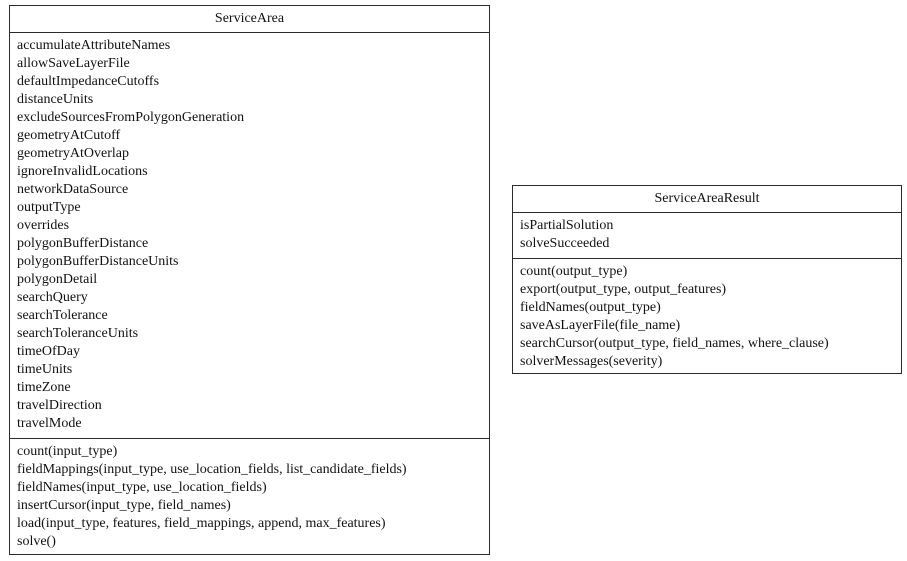  What do you see at coordinates (67, 451) in the screenshot?
I see `method-row: count(input_type)` at bounding box center [67, 451].